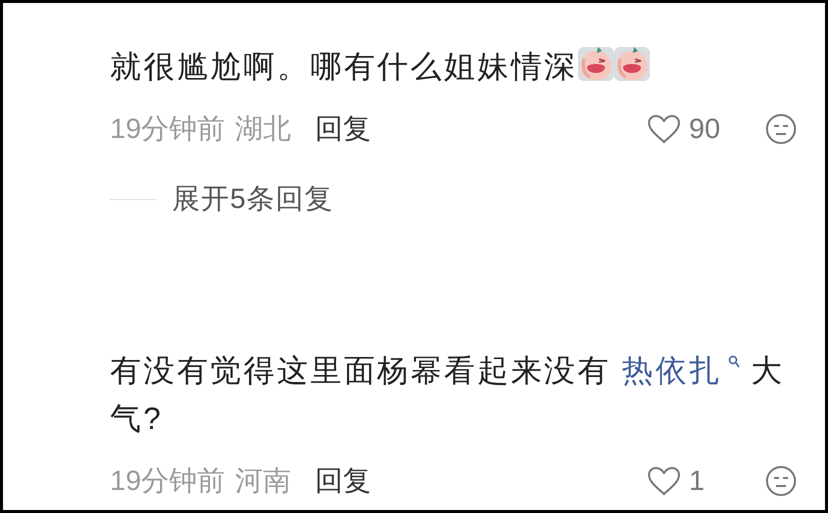  What do you see at coordinates (453, 67) in the screenshot?
I see `comment-text: 就很尴尬啊。哪有什么姐妹情深` at bounding box center [453, 67].